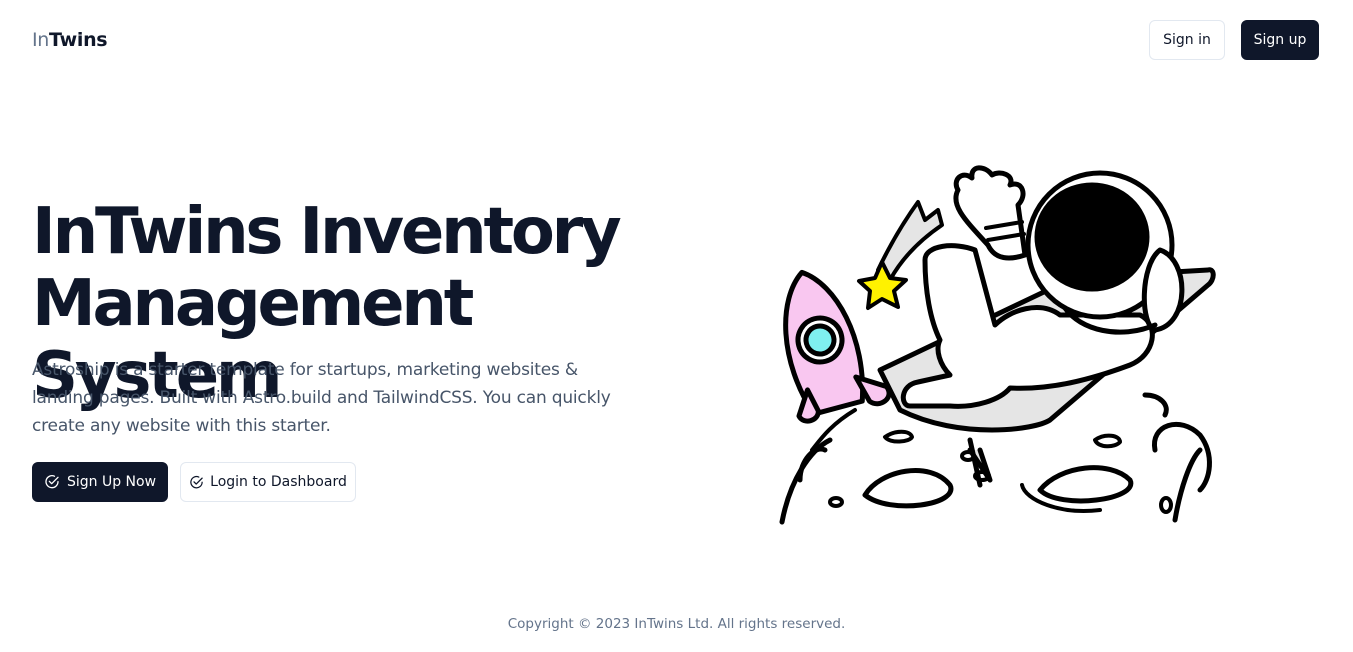  I want to click on helmet-ear, so click(1163, 290).